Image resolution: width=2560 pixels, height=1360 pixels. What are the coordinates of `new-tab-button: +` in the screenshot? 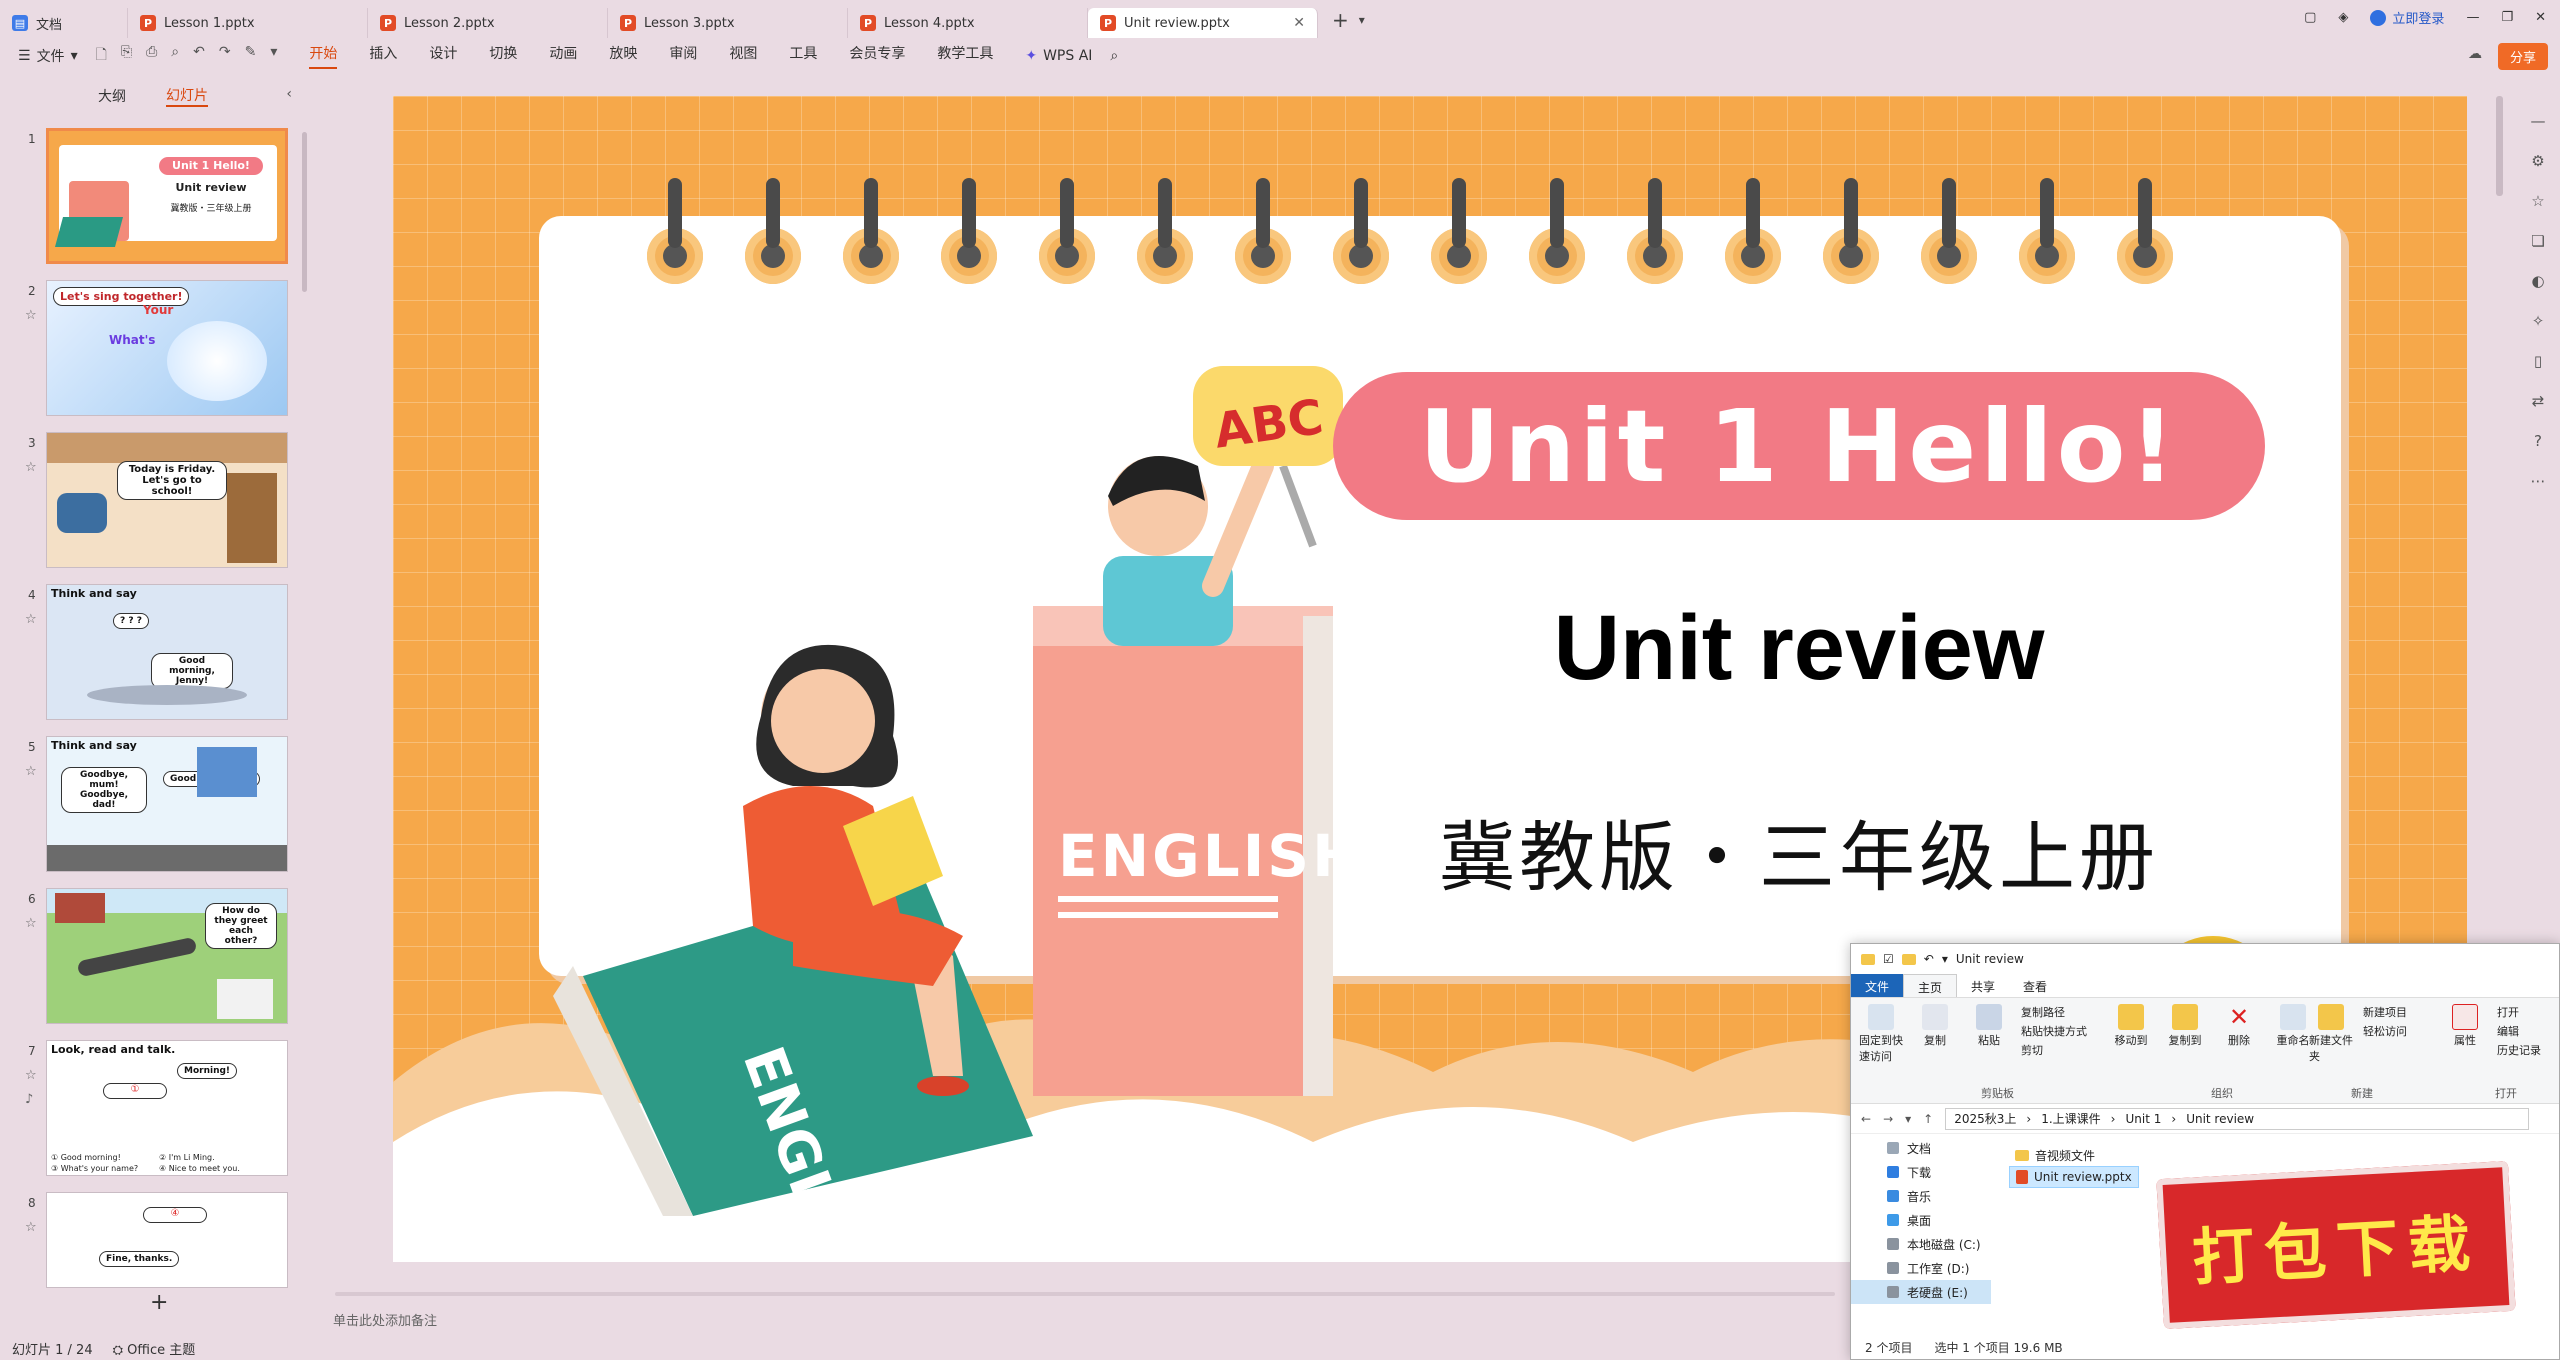 It's located at (1340, 20).